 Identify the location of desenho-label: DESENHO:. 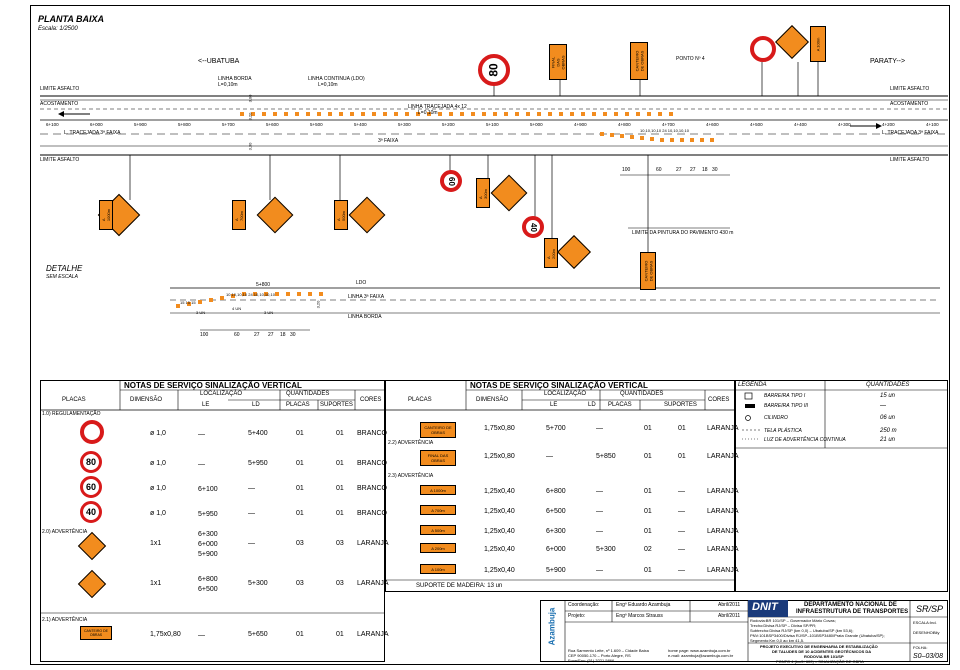
(923, 632).